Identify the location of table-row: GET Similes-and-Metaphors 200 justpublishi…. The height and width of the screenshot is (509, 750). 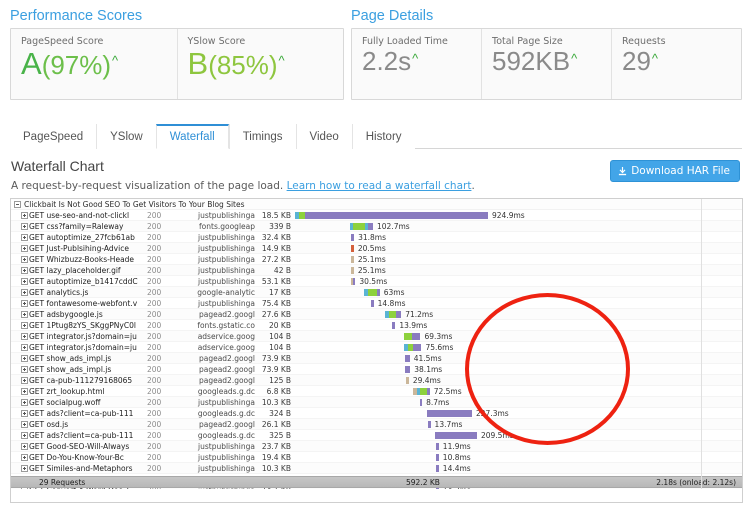
(376, 468).